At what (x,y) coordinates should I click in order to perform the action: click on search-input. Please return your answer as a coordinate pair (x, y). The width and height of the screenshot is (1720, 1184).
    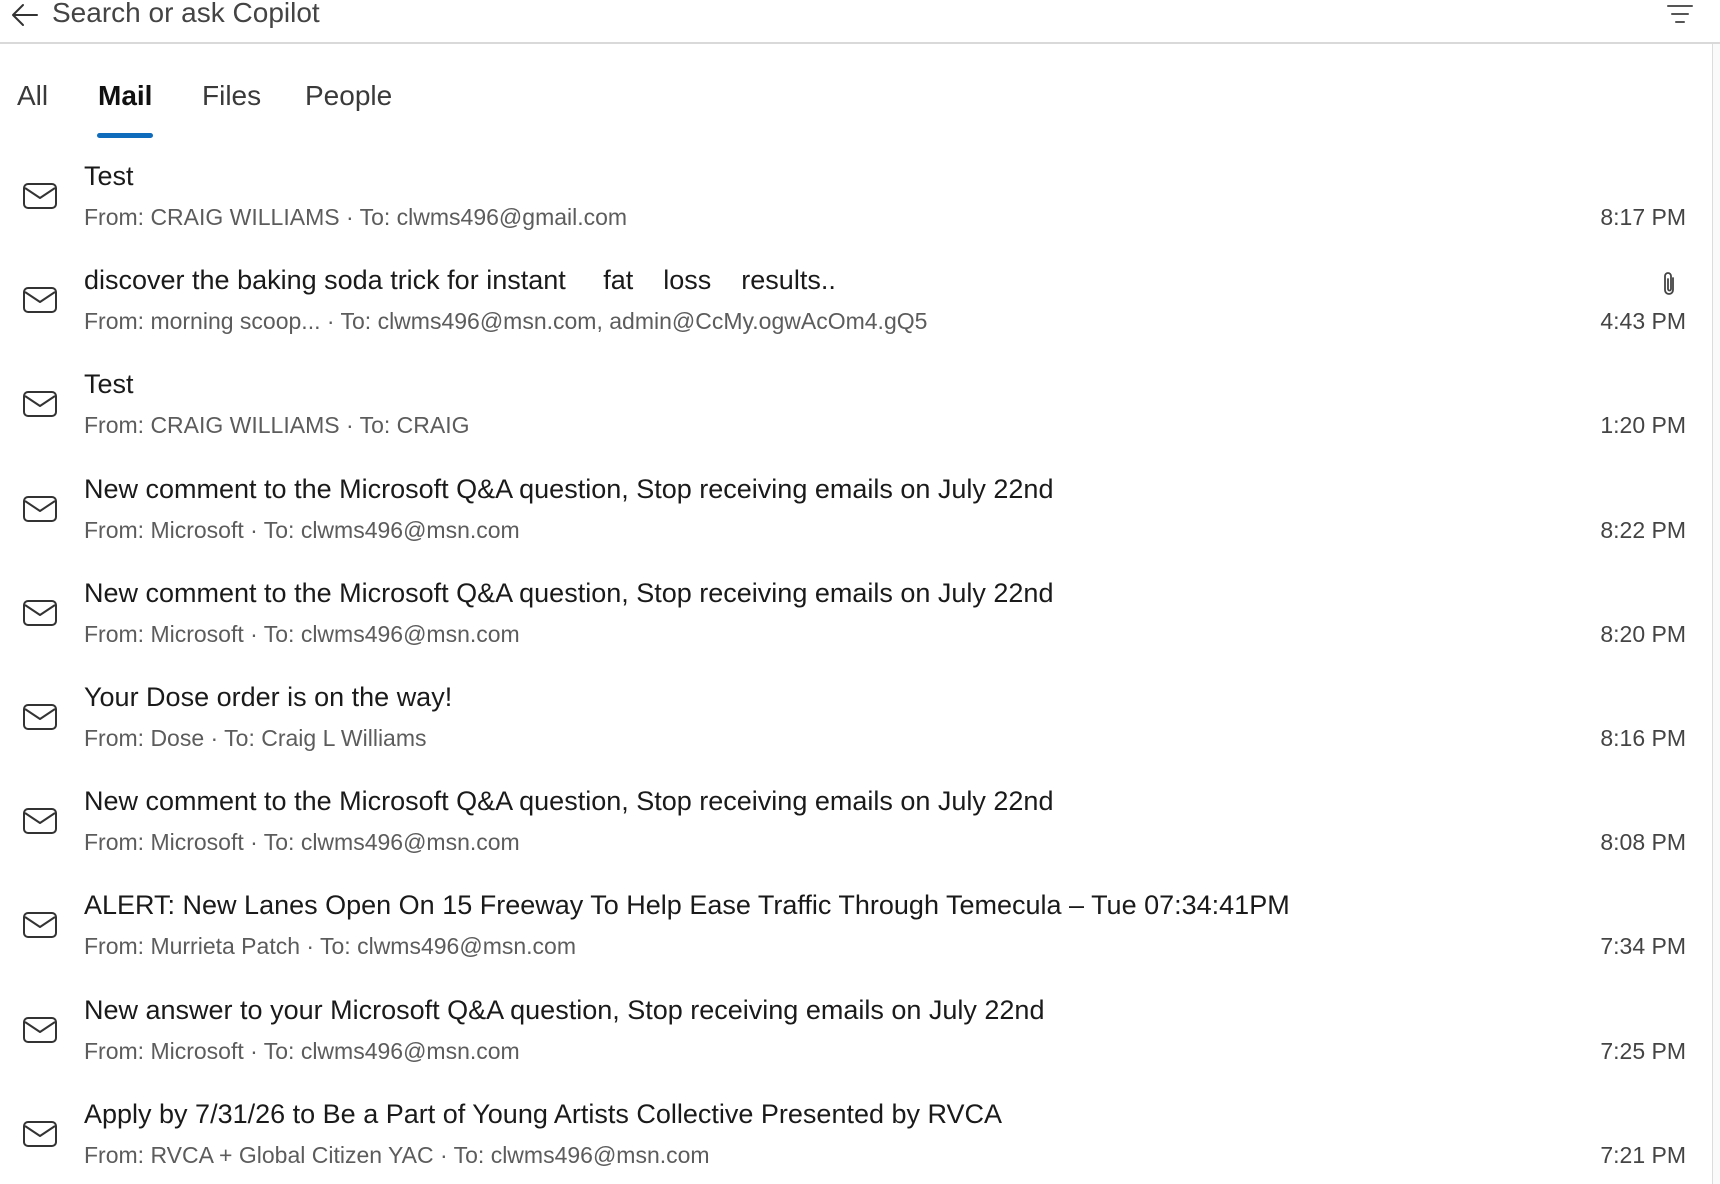
    Looking at the image, I should click on (832, 16).